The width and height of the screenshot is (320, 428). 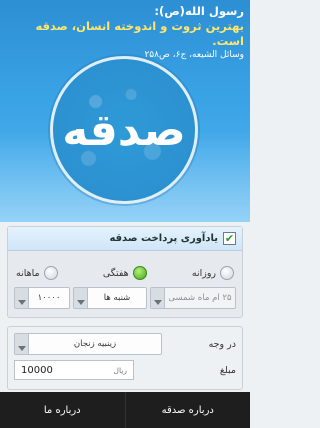 I want to click on target-row: زینبیه زنجان در وجه, so click(x=125, y=341).